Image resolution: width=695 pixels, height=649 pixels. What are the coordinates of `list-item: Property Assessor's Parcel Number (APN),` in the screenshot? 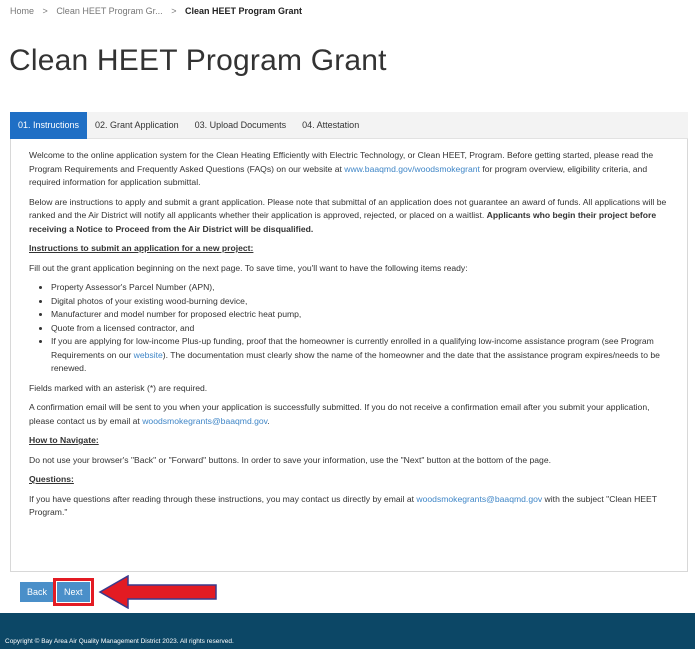 It's located at (364, 288).